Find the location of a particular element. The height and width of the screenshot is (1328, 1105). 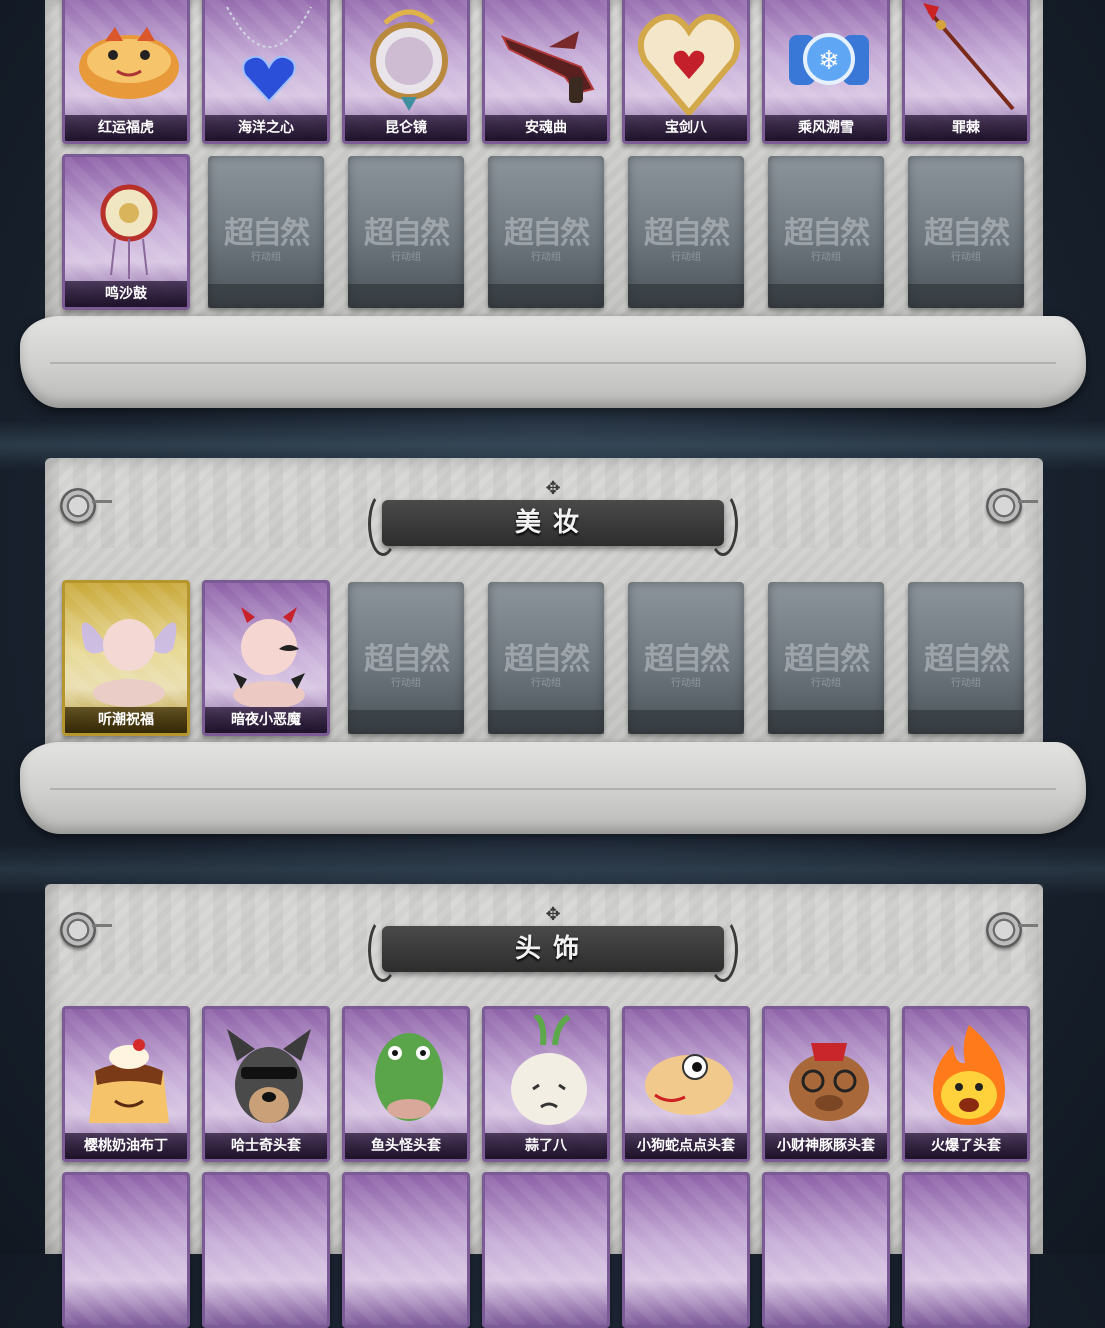

section-banner-makeup: ✥ 美妆 is located at coordinates (553, 518).